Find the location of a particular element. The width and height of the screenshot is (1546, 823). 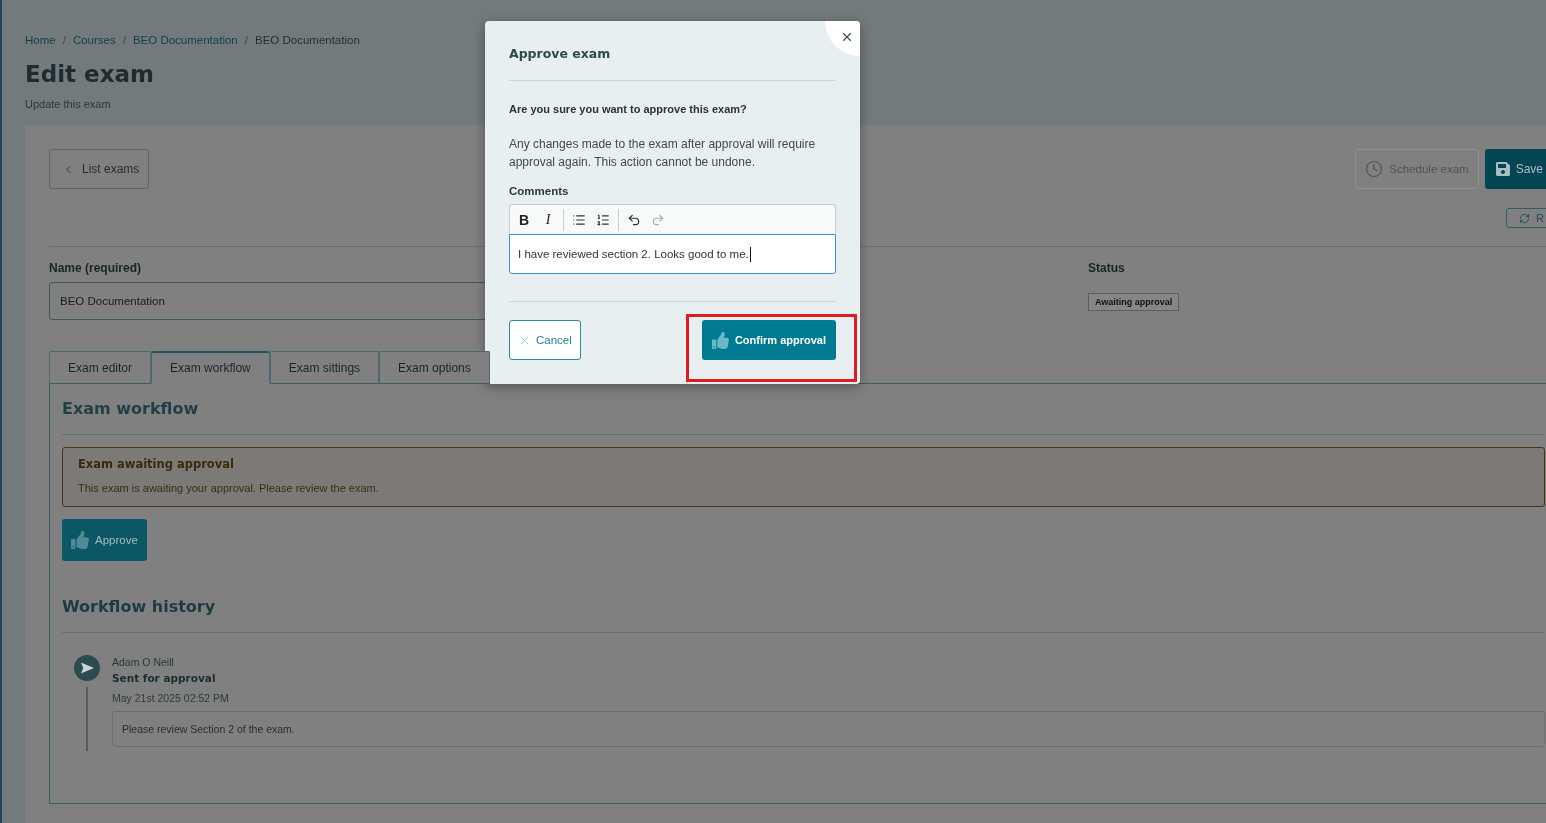

history-comment: Please review Section 2 of the exam. is located at coordinates (828, 729).